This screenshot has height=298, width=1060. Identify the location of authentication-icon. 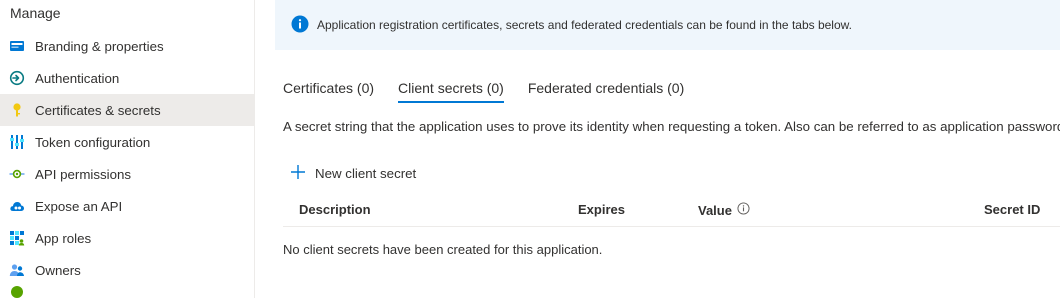
(17, 78).